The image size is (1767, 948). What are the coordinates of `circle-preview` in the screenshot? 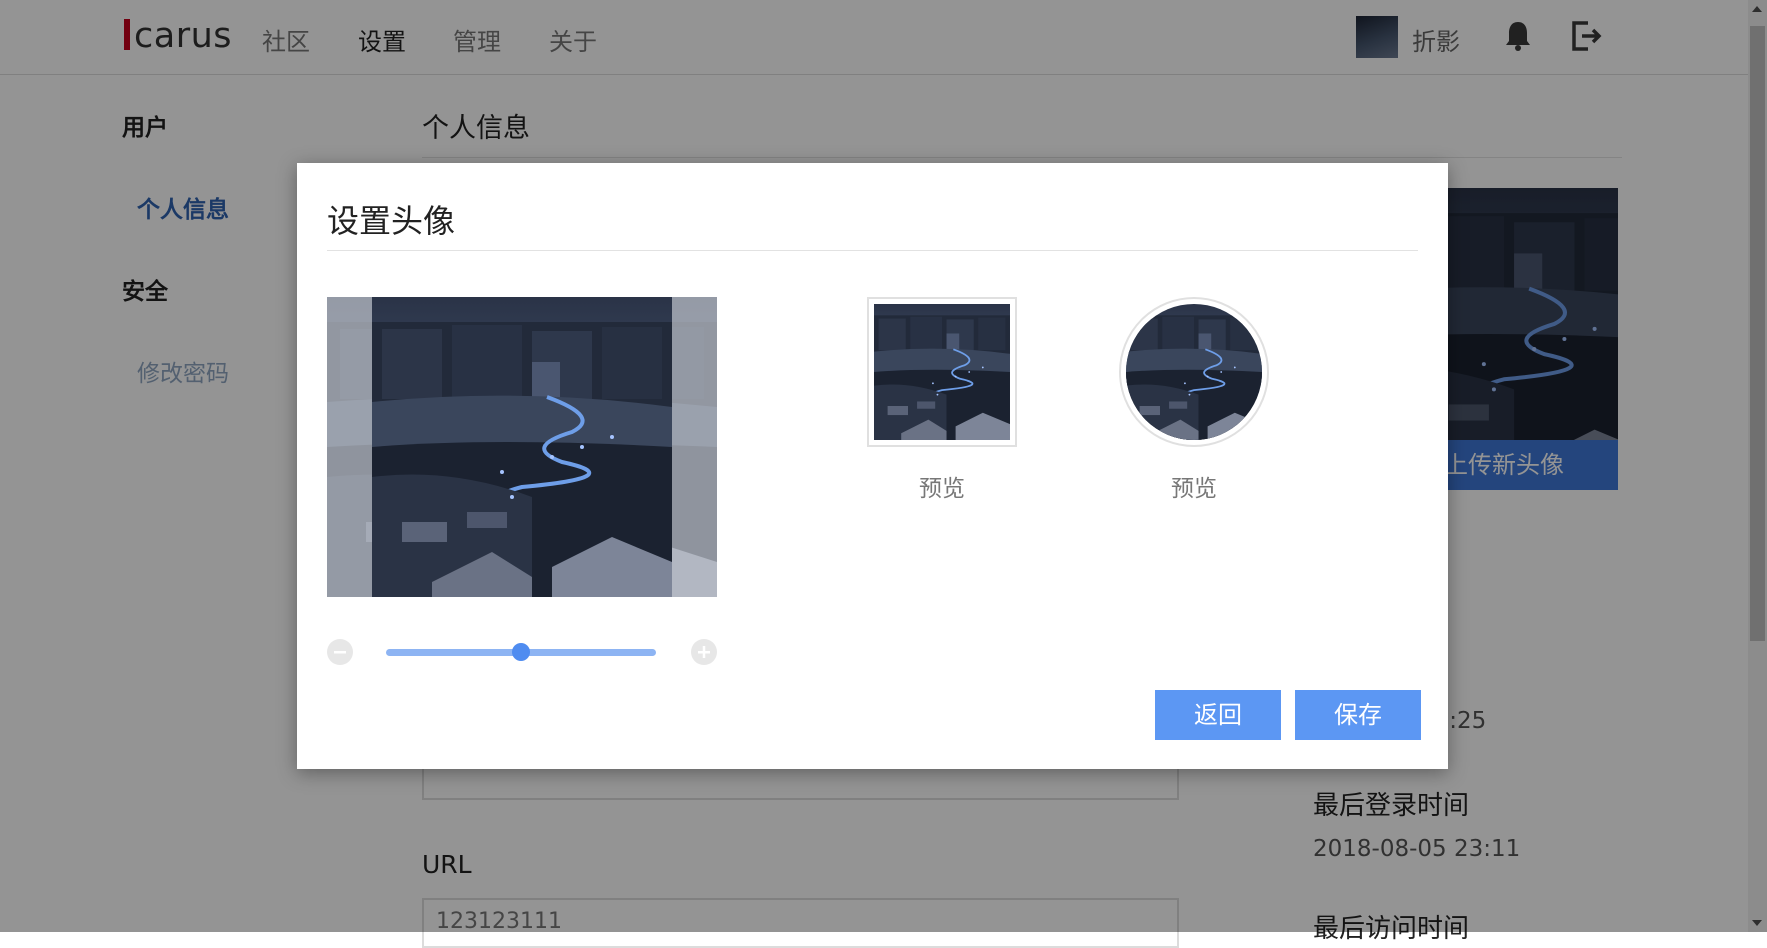 It's located at (1194, 372).